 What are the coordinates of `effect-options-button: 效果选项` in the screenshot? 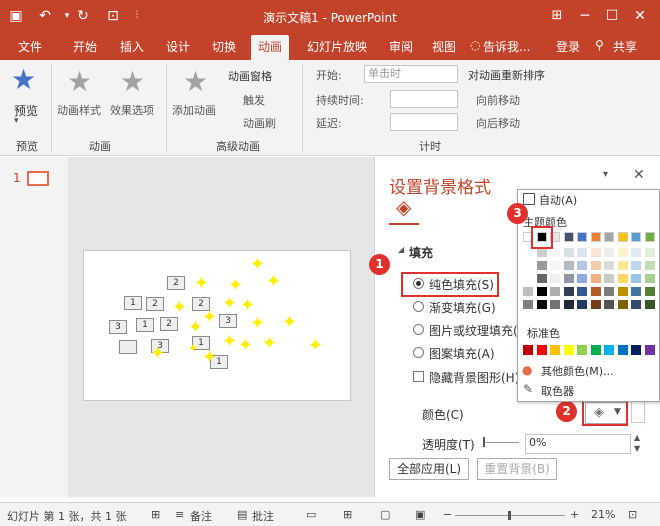 It's located at (132, 110).